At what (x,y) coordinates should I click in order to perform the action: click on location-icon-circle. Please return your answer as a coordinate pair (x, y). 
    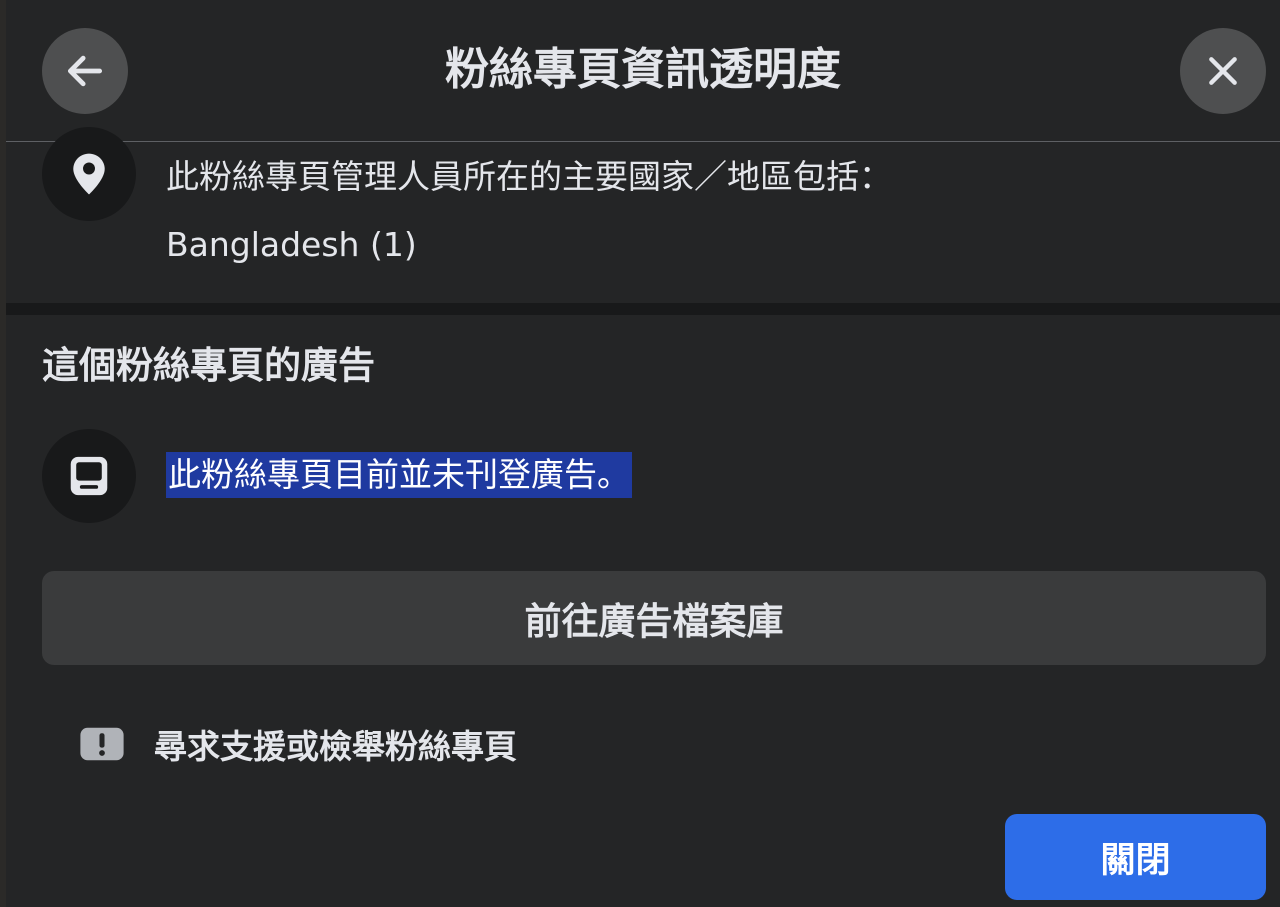
    Looking at the image, I should click on (89, 174).